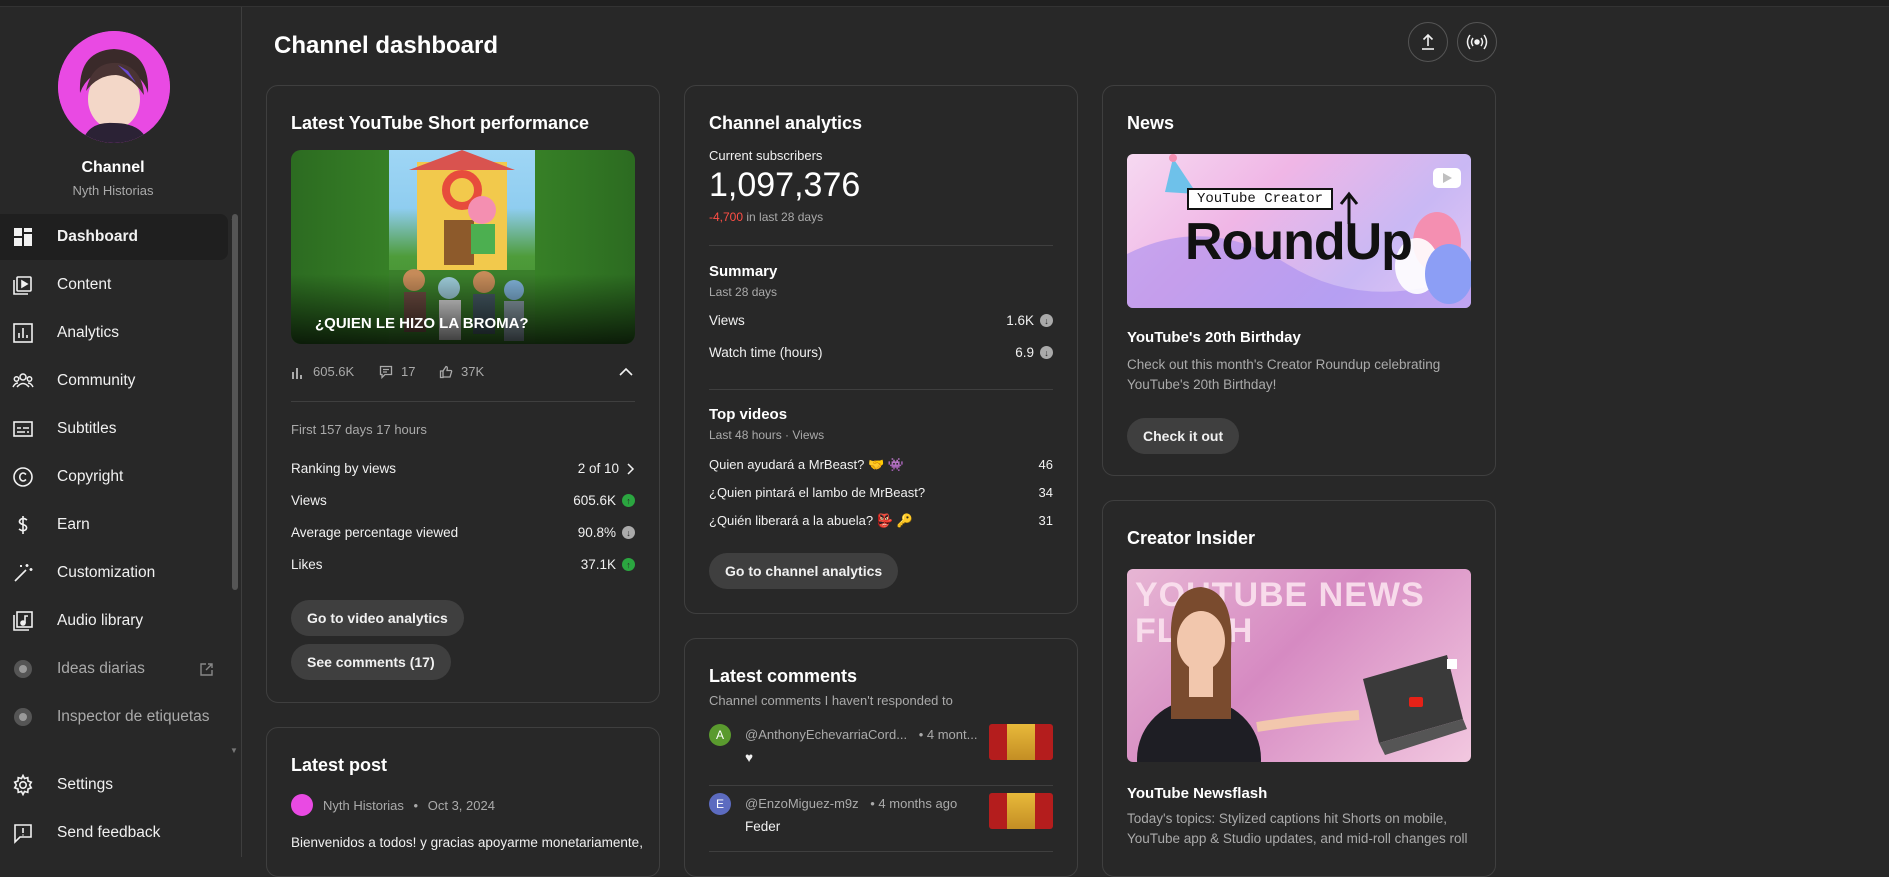 Image resolution: width=1889 pixels, height=877 pixels. I want to click on bar-chart-icon, so click(297, 373).